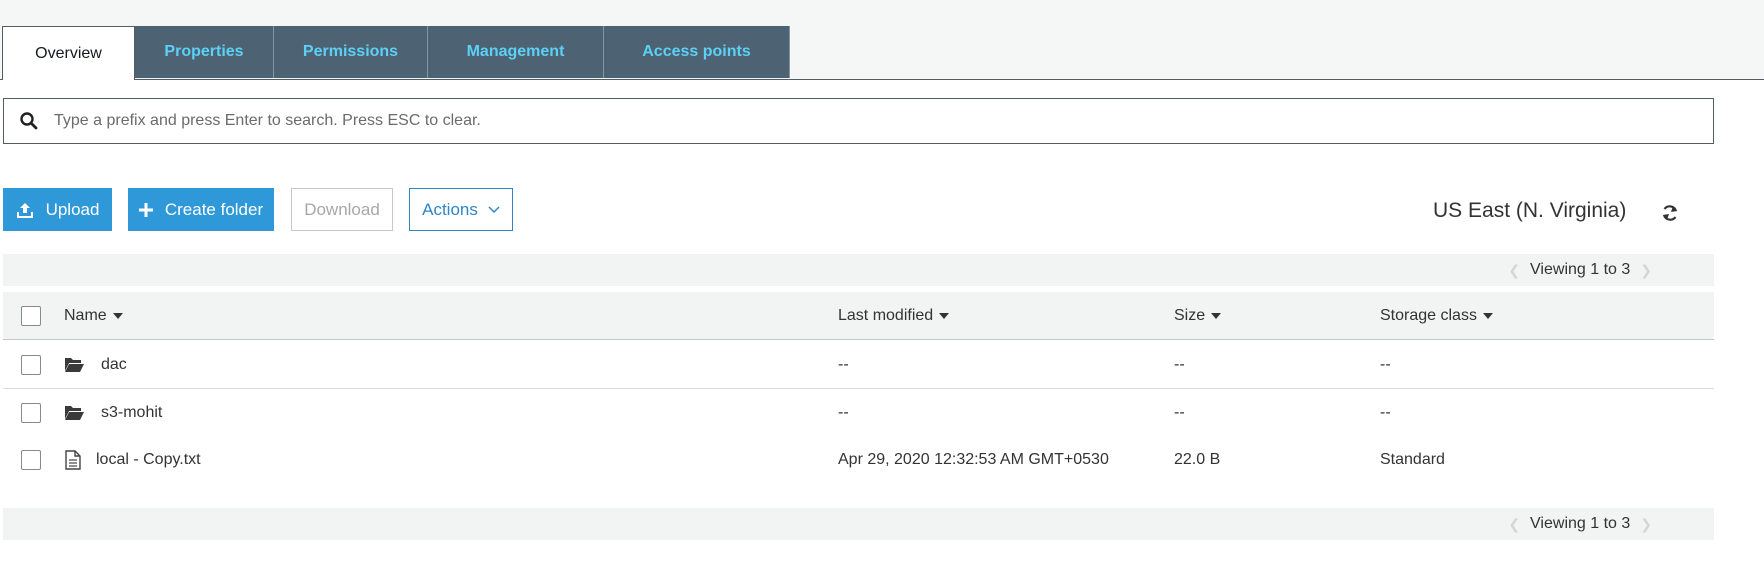  Describe the element at coordinates (1670, 215) in the screenshot. I see `refresh-icon` at that location.